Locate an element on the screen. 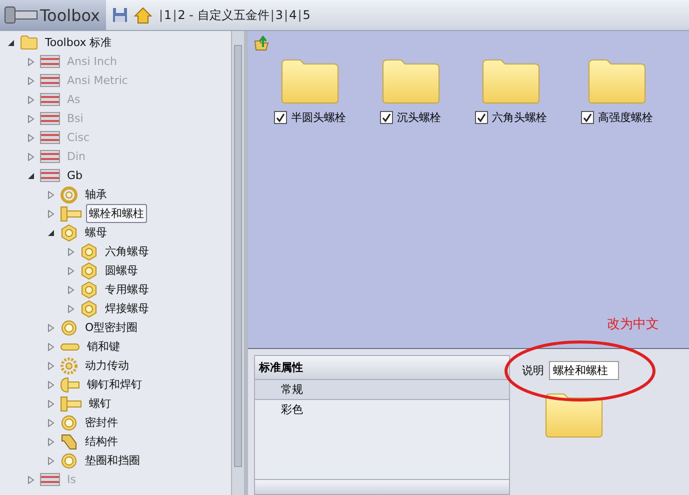  tree-item: 轴承 is located at coordinates (96, 194).